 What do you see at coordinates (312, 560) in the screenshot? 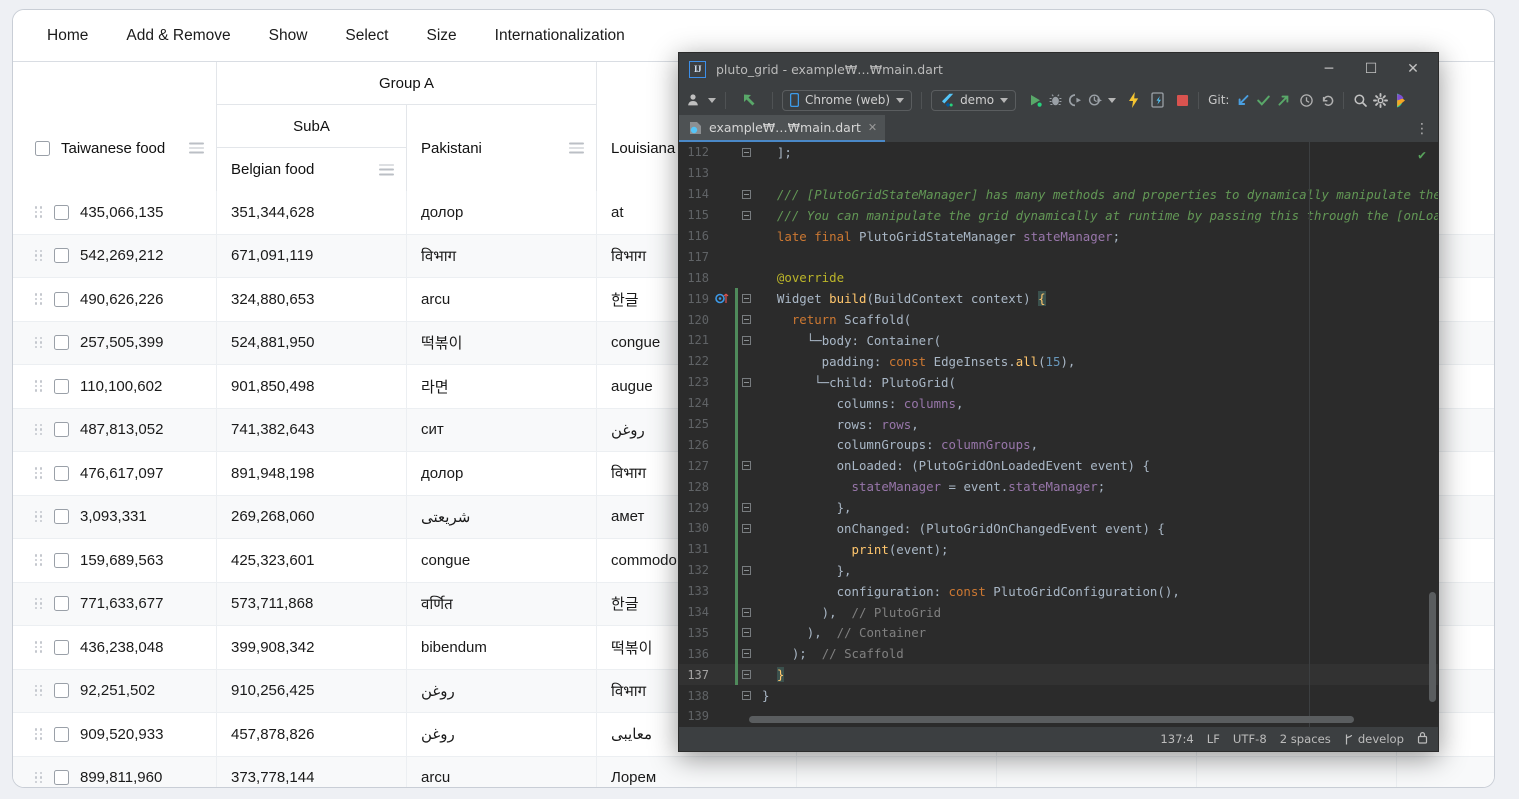
I see `table-cell-belgian-food: 425,323,601` at bounding box center [312, 560].